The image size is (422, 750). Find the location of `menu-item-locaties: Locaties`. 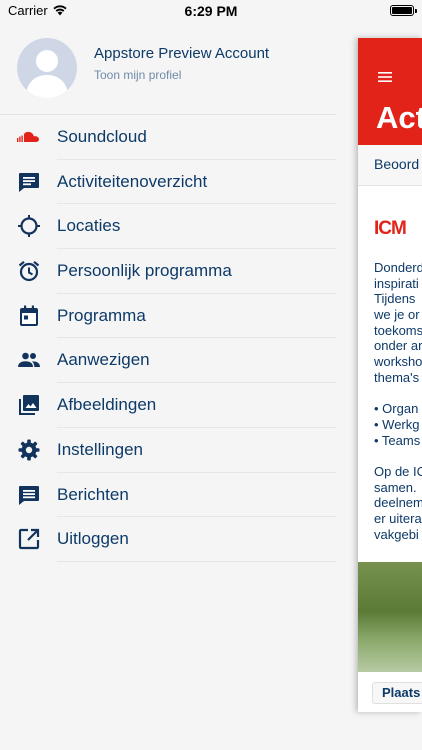

menu-item-locaties: Locaties is located at coordinates (168, 227).